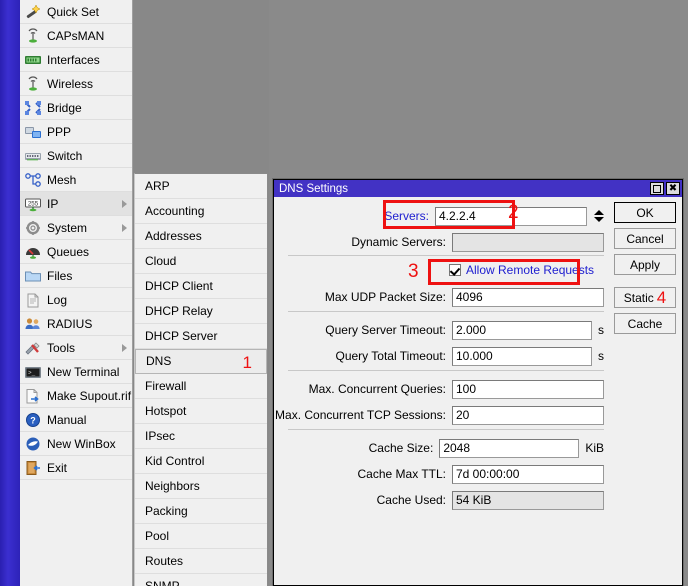 Image resolution: width=688 pixels, height=586 pixels. Describe the element at coordinates (455, 270) in the screenshot. I see `allow-remote-requests-checkbox` at that location.